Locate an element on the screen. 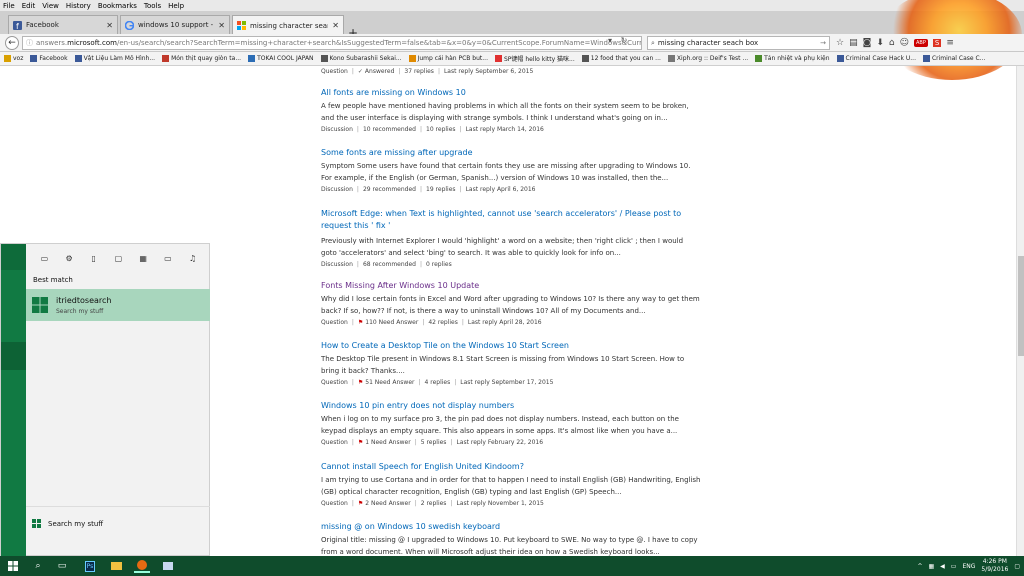 The image size is (1024, 576). videos-filter-icon: ▭ is located at coordinates (168, 258).